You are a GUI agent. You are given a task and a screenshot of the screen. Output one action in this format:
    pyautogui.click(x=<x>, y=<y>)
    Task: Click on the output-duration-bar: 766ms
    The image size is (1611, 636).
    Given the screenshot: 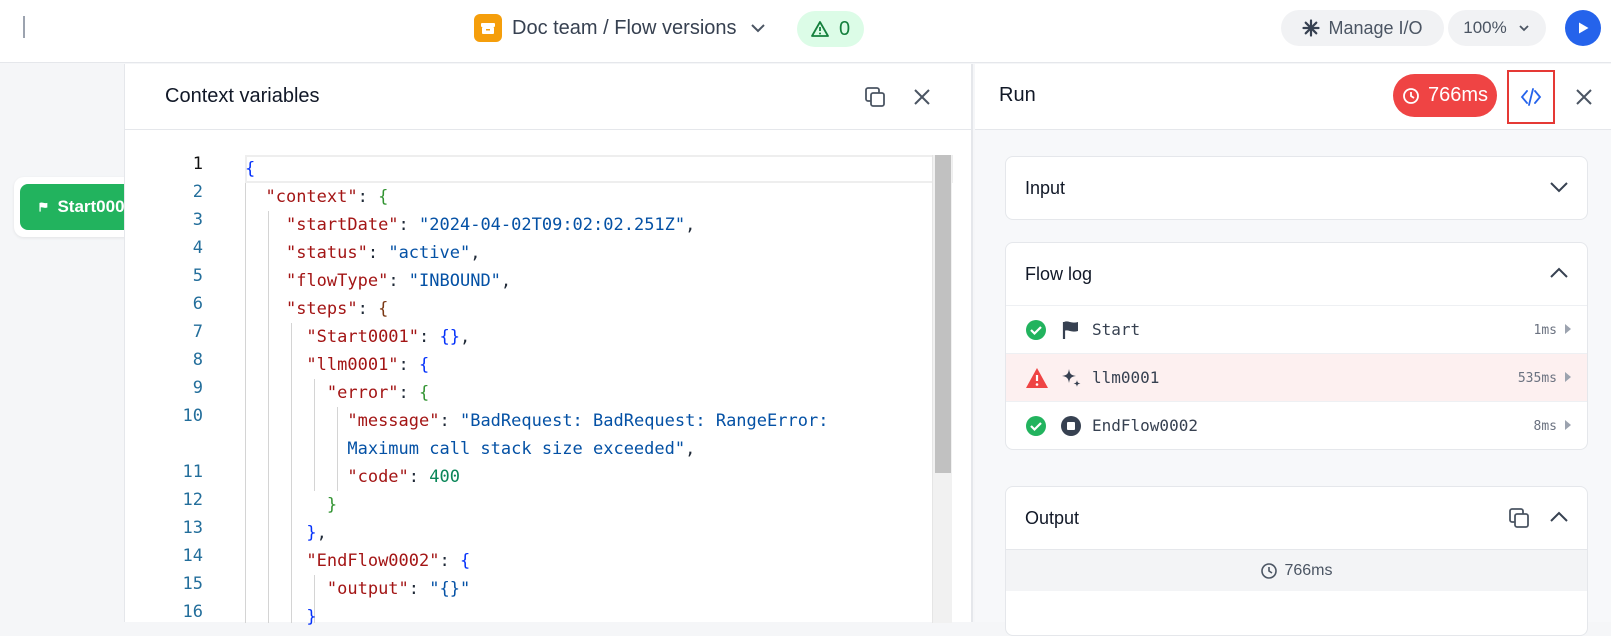 What is the action you would take?
    pyautogui.click(x=1296, y=570)
    